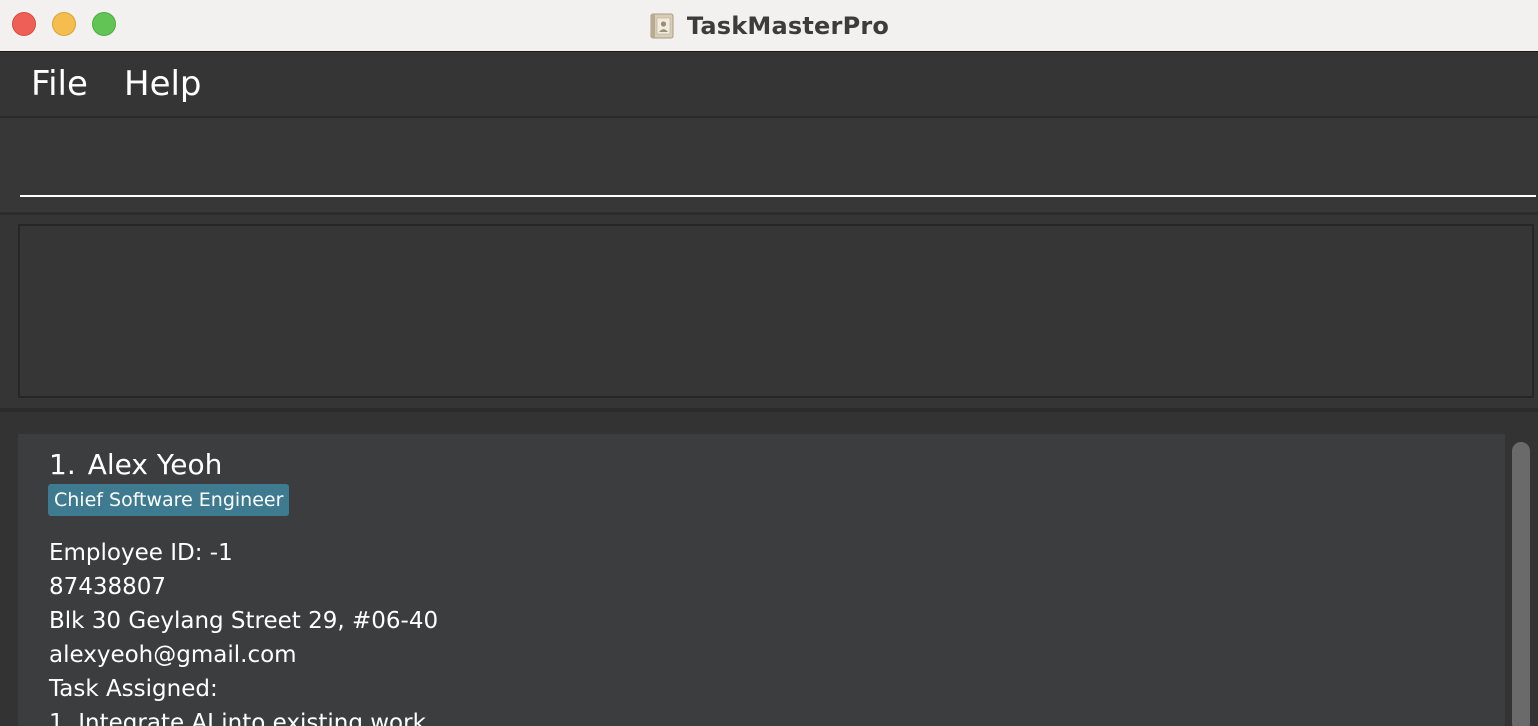 Image resolution: width=1538 pixels, height=726 pixels. What do you see at coordinates (237, 718) in the screenshot?
I see `task-item: 1. Integrate AI into existing work` at bounding box center [237, 718].